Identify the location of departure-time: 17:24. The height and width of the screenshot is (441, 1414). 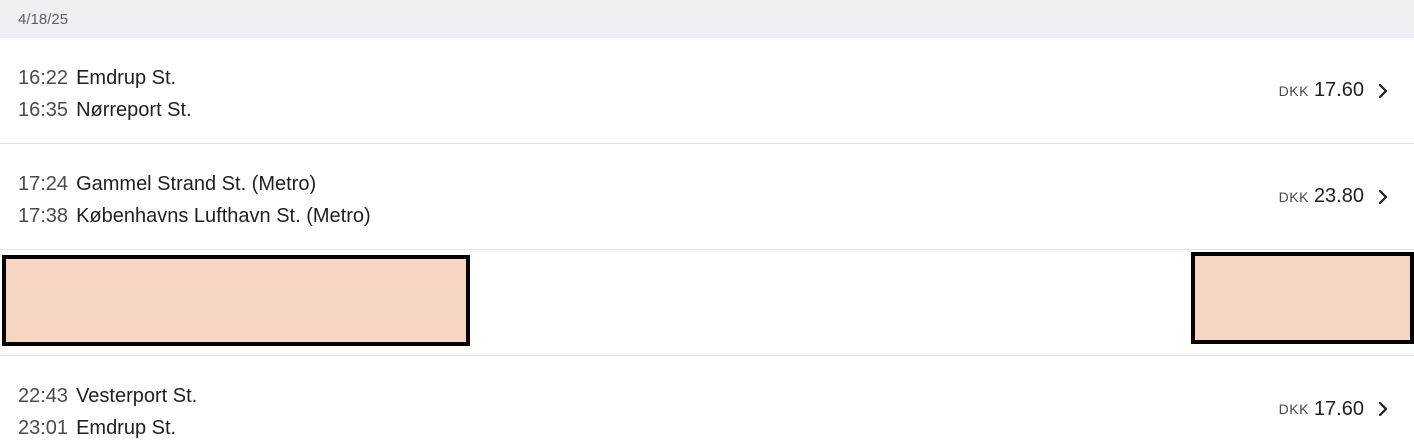
(43, 184).